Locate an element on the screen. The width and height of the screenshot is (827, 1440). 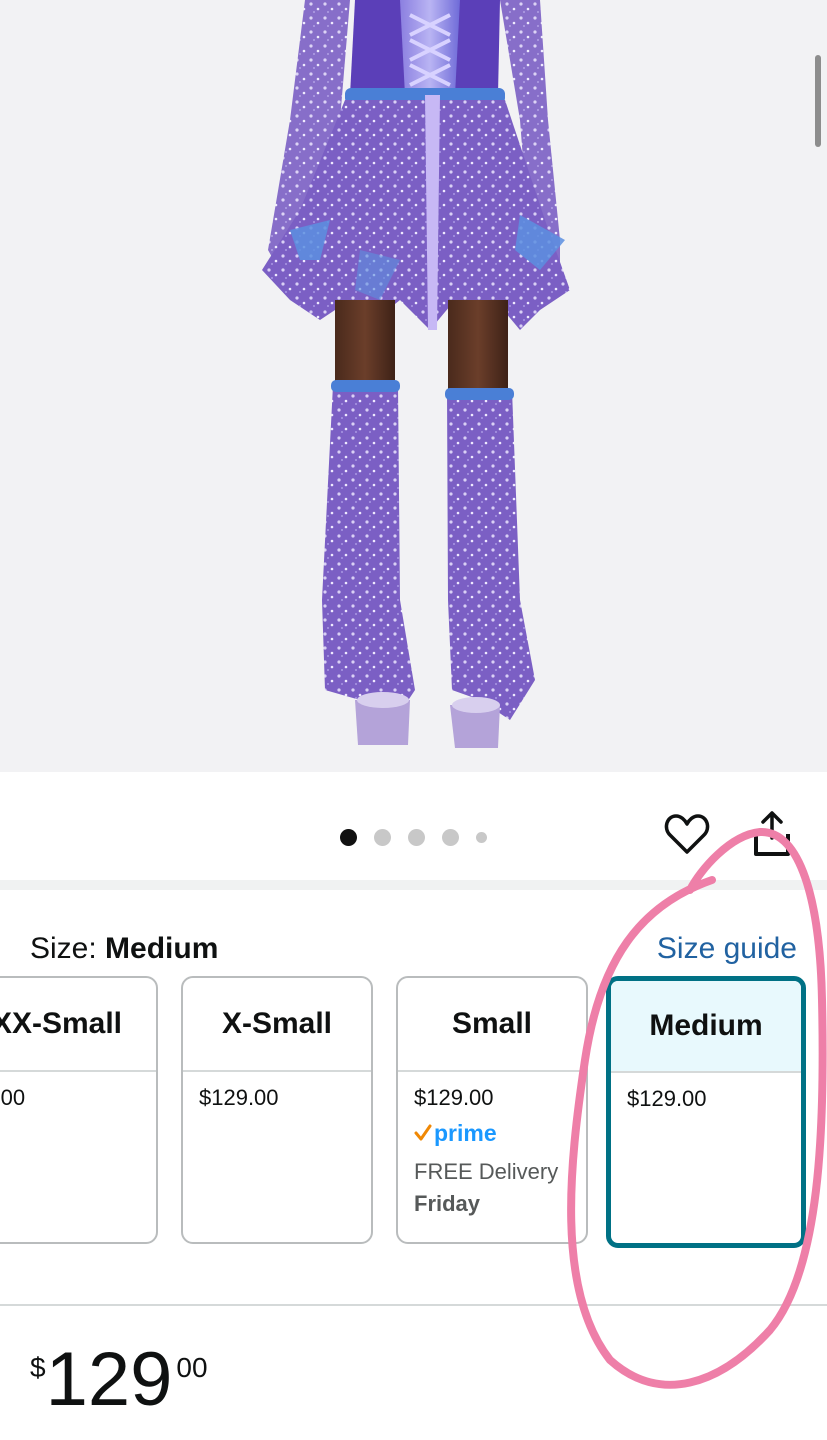
prime-check-icon is located at coordinates (423, 1132).